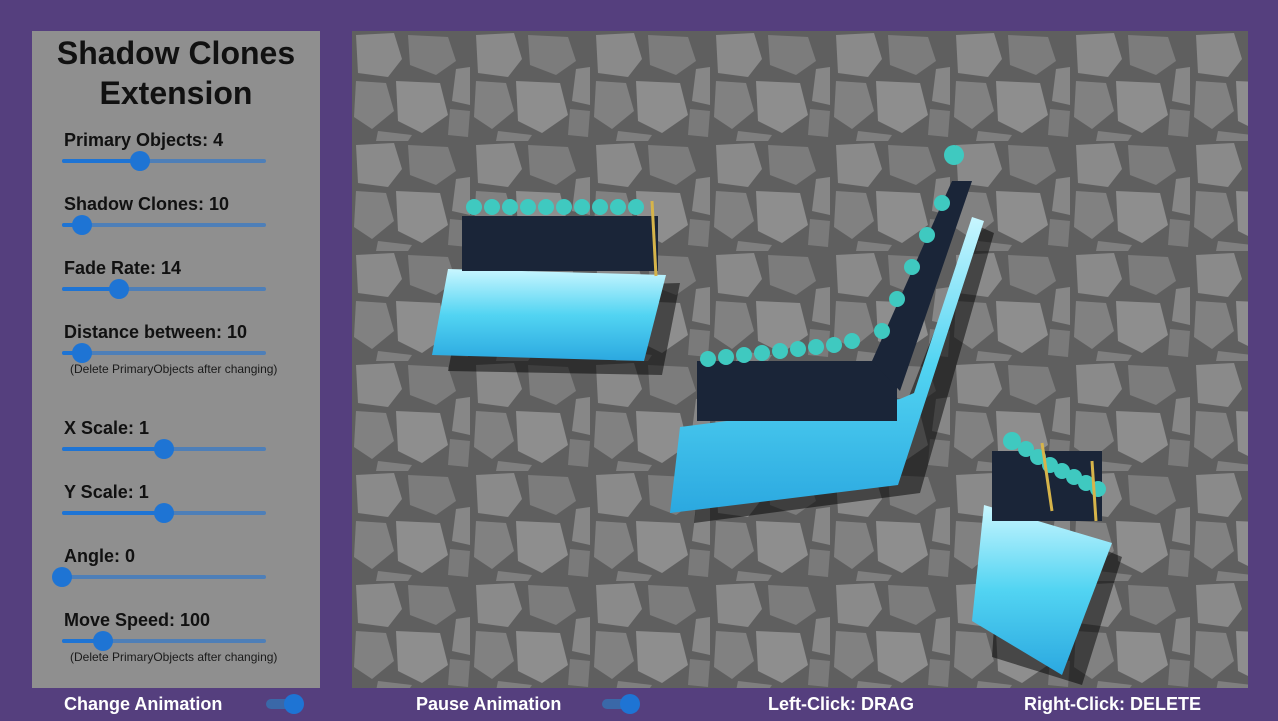 Image resolution: width=1278 pixels, height=721 pixels. I want to click on move-speed-label: Move Speed: 100, so click(137, 620).